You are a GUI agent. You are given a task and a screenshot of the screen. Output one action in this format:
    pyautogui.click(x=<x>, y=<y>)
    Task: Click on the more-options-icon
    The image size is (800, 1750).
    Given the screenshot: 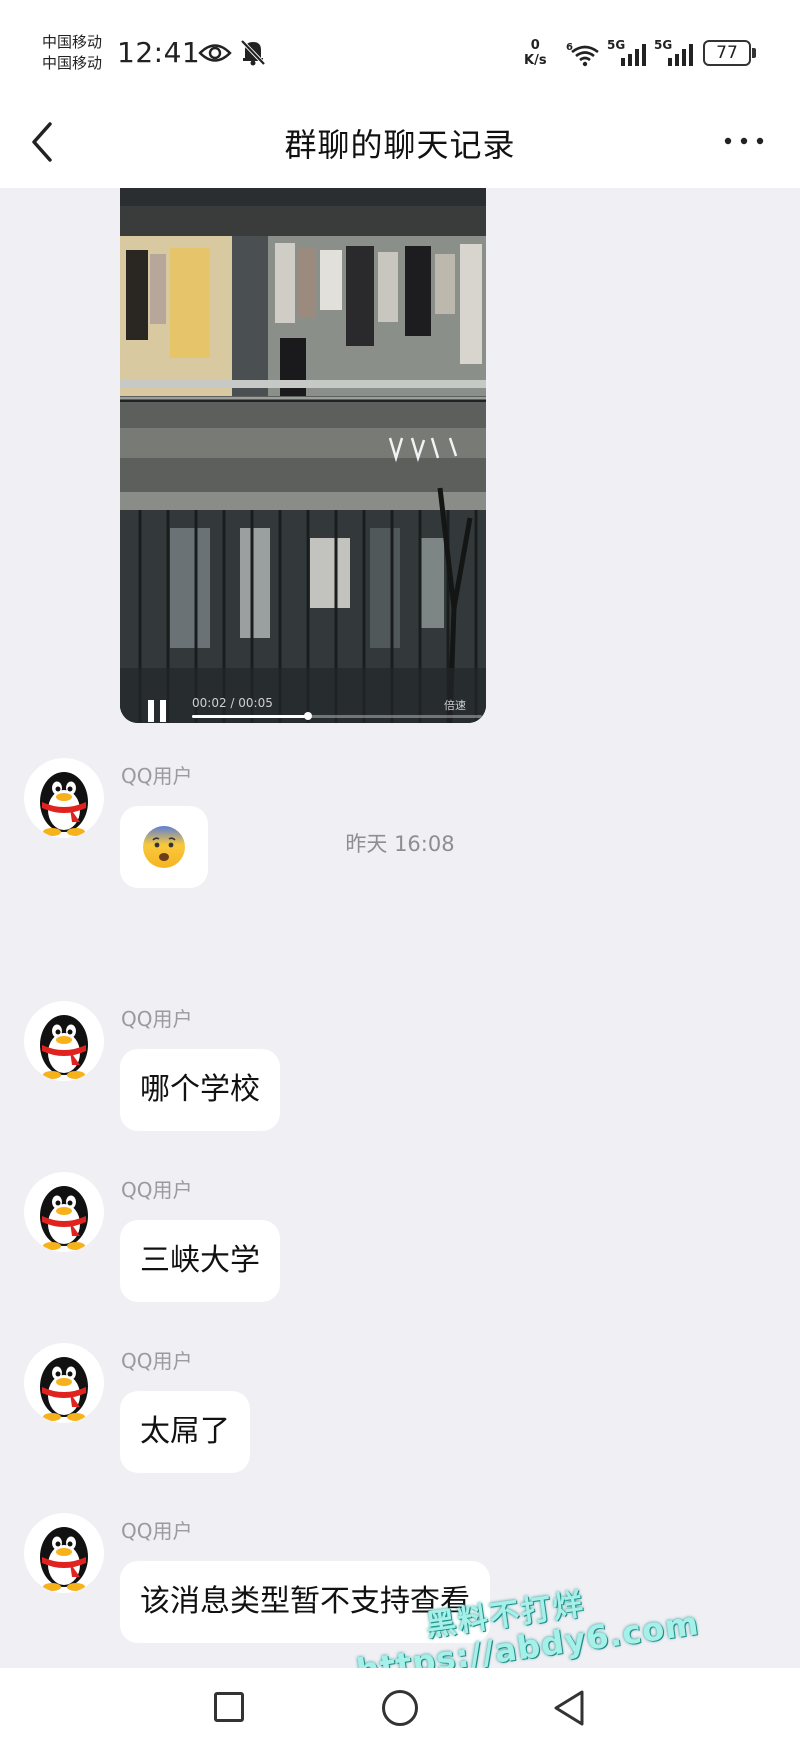 What is the action you would take?
    pyautogui.click(x=744, y=141)
    